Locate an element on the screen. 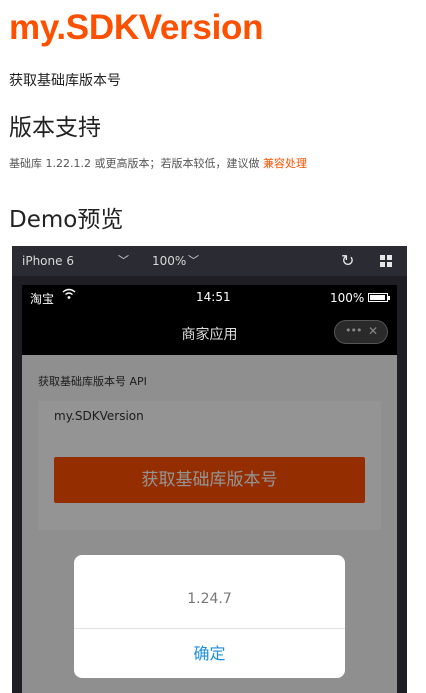  page-title: my.SDKVersion is located at coordinates (136, 27).